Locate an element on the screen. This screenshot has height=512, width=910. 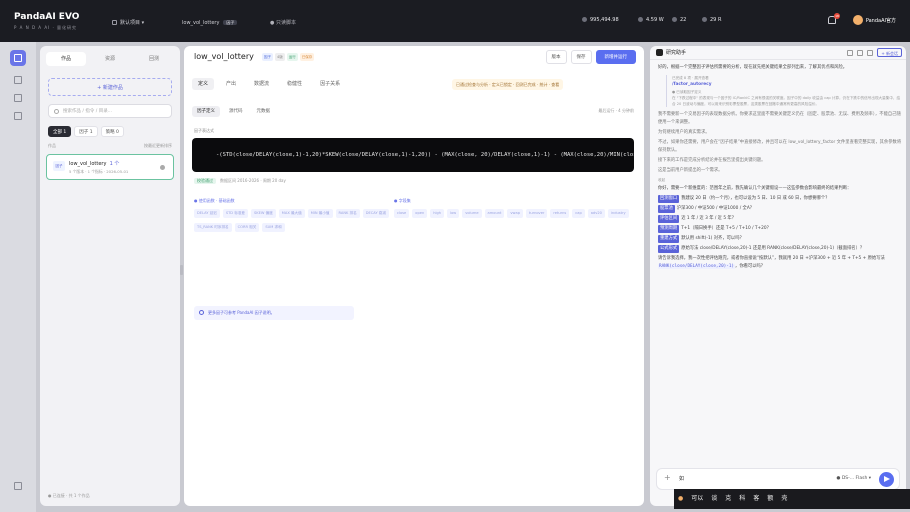
field-chip: amount is located at coordinates (494, 213).